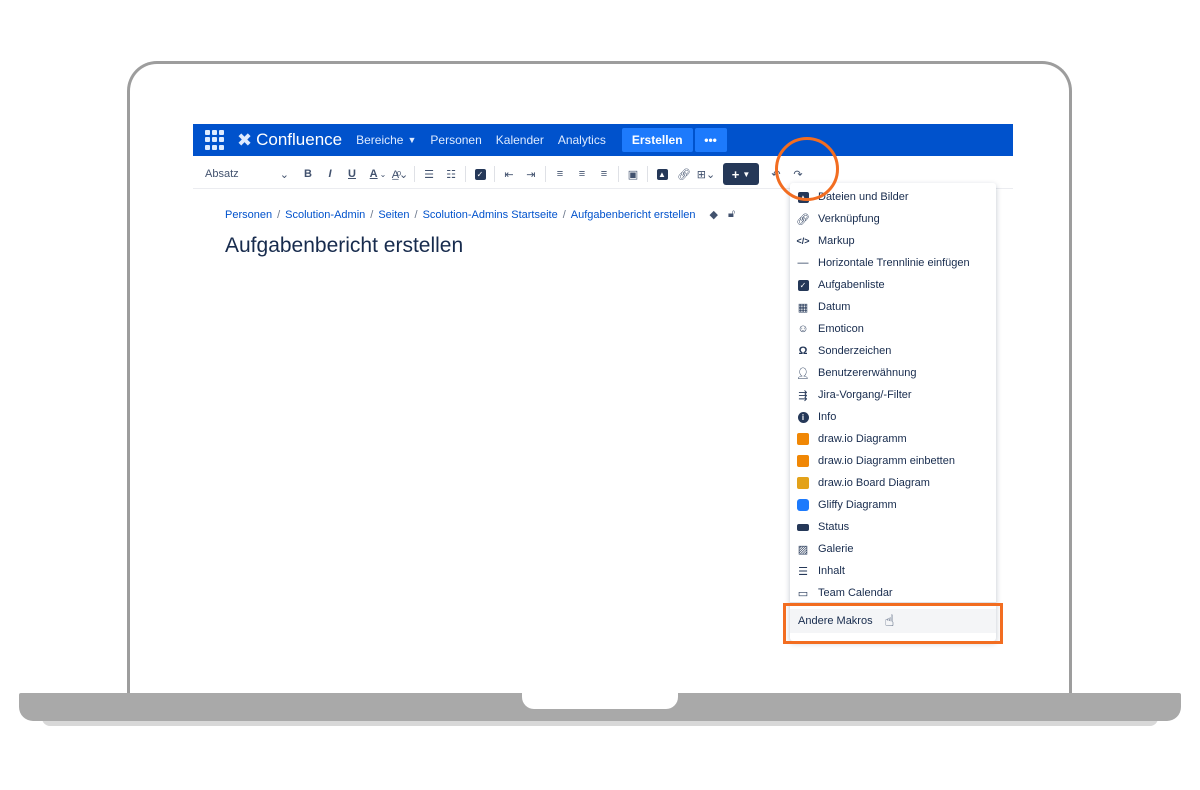 This screenshot has height=790, width=1200. Describe the element at coordinates (247, 174) in the screenshot. I see `paragraph-style-select: Absatz ⌄` at that location.